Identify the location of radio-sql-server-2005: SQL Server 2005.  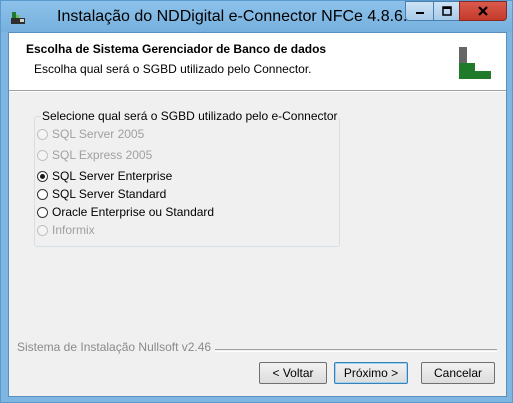
(90, 134).